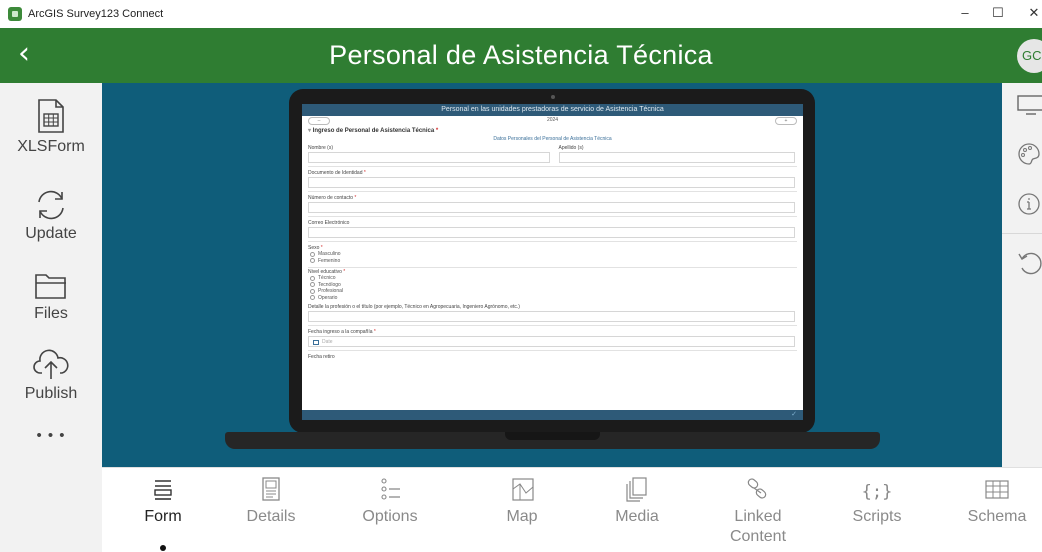 The height and width of the screenshot is (552, 1042). What do you see at coordinates (163, 516) in the screenshot?
I see `tab-label: Form` at bounding box center [163, 516].